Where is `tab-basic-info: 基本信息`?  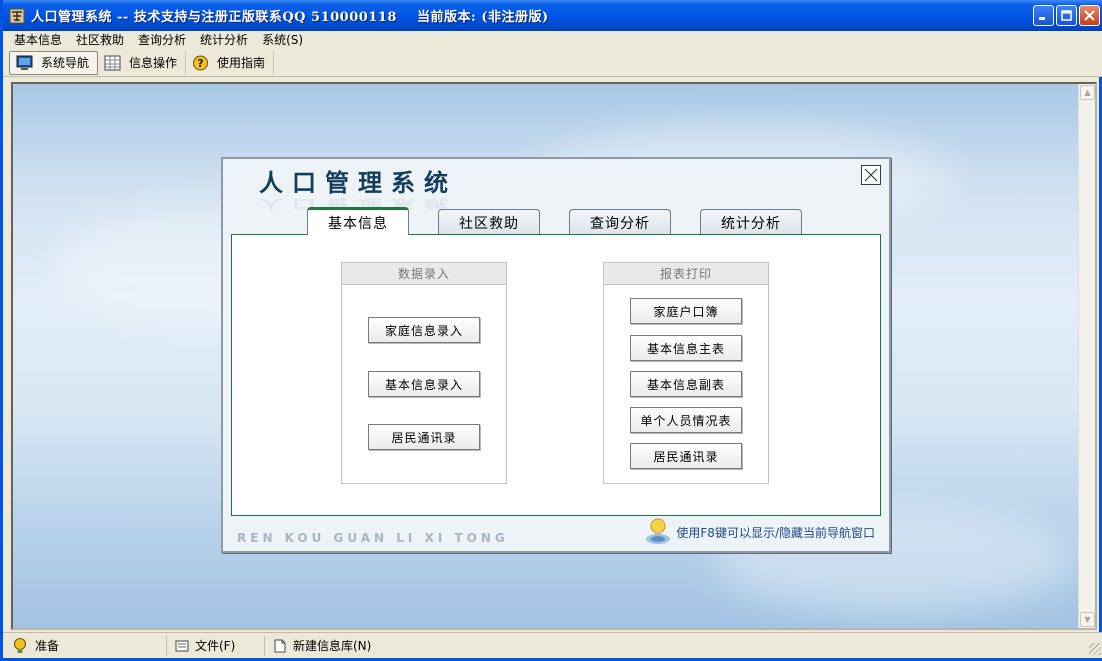
tab-basic-info: 基本信息 is located at coordinates (358, 221).